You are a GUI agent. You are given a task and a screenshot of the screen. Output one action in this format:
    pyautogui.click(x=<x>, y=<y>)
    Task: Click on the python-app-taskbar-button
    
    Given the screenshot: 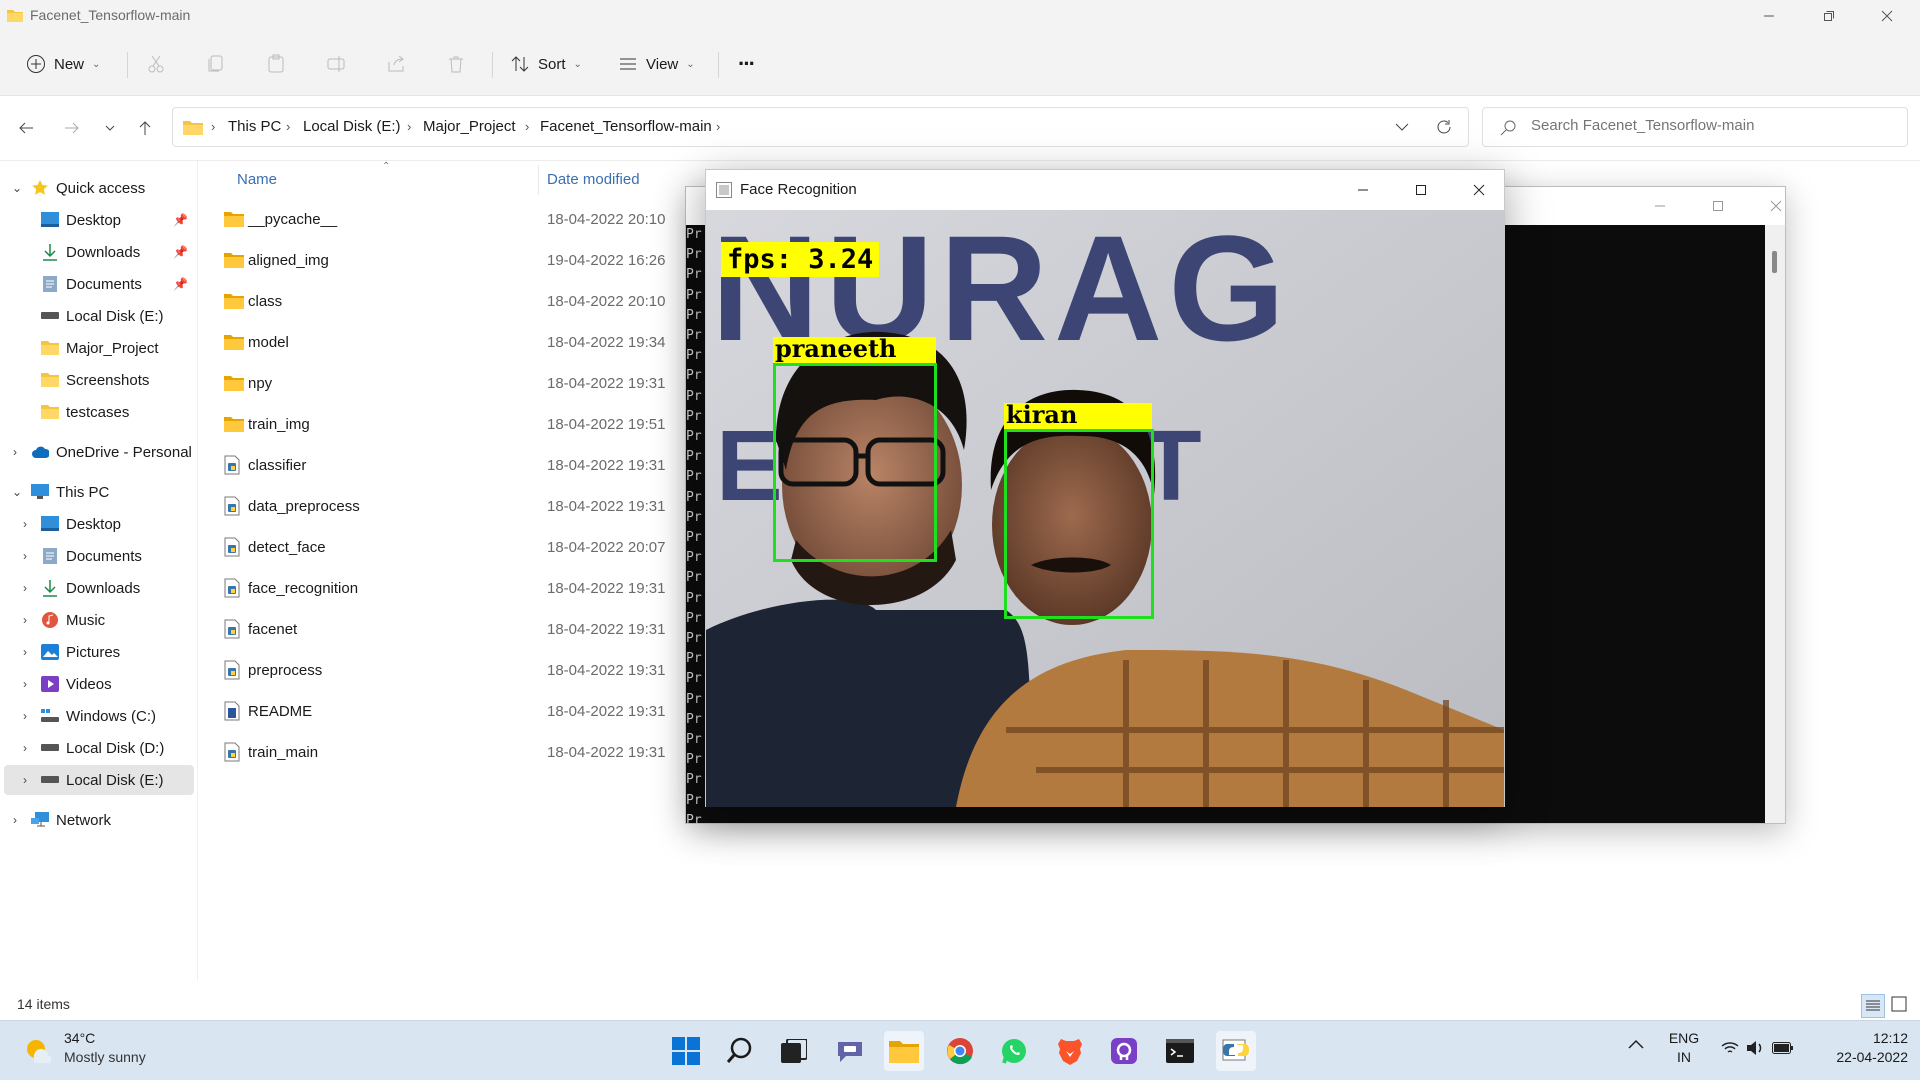 What is the action you would take?
    pyautogui.click(x=1236, y=1051)
    